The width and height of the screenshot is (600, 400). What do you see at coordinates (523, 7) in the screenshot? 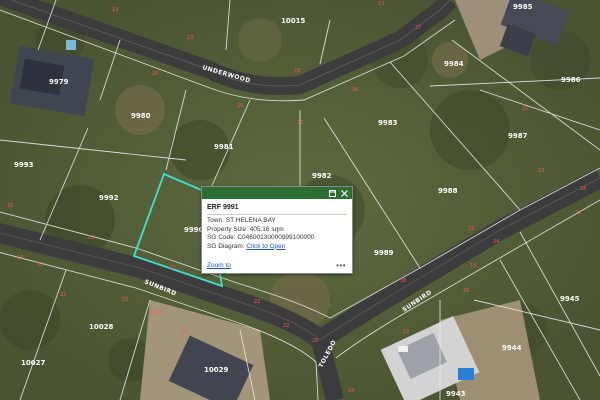
I see `erf-label: 9985` at bounding box center [523, 7].